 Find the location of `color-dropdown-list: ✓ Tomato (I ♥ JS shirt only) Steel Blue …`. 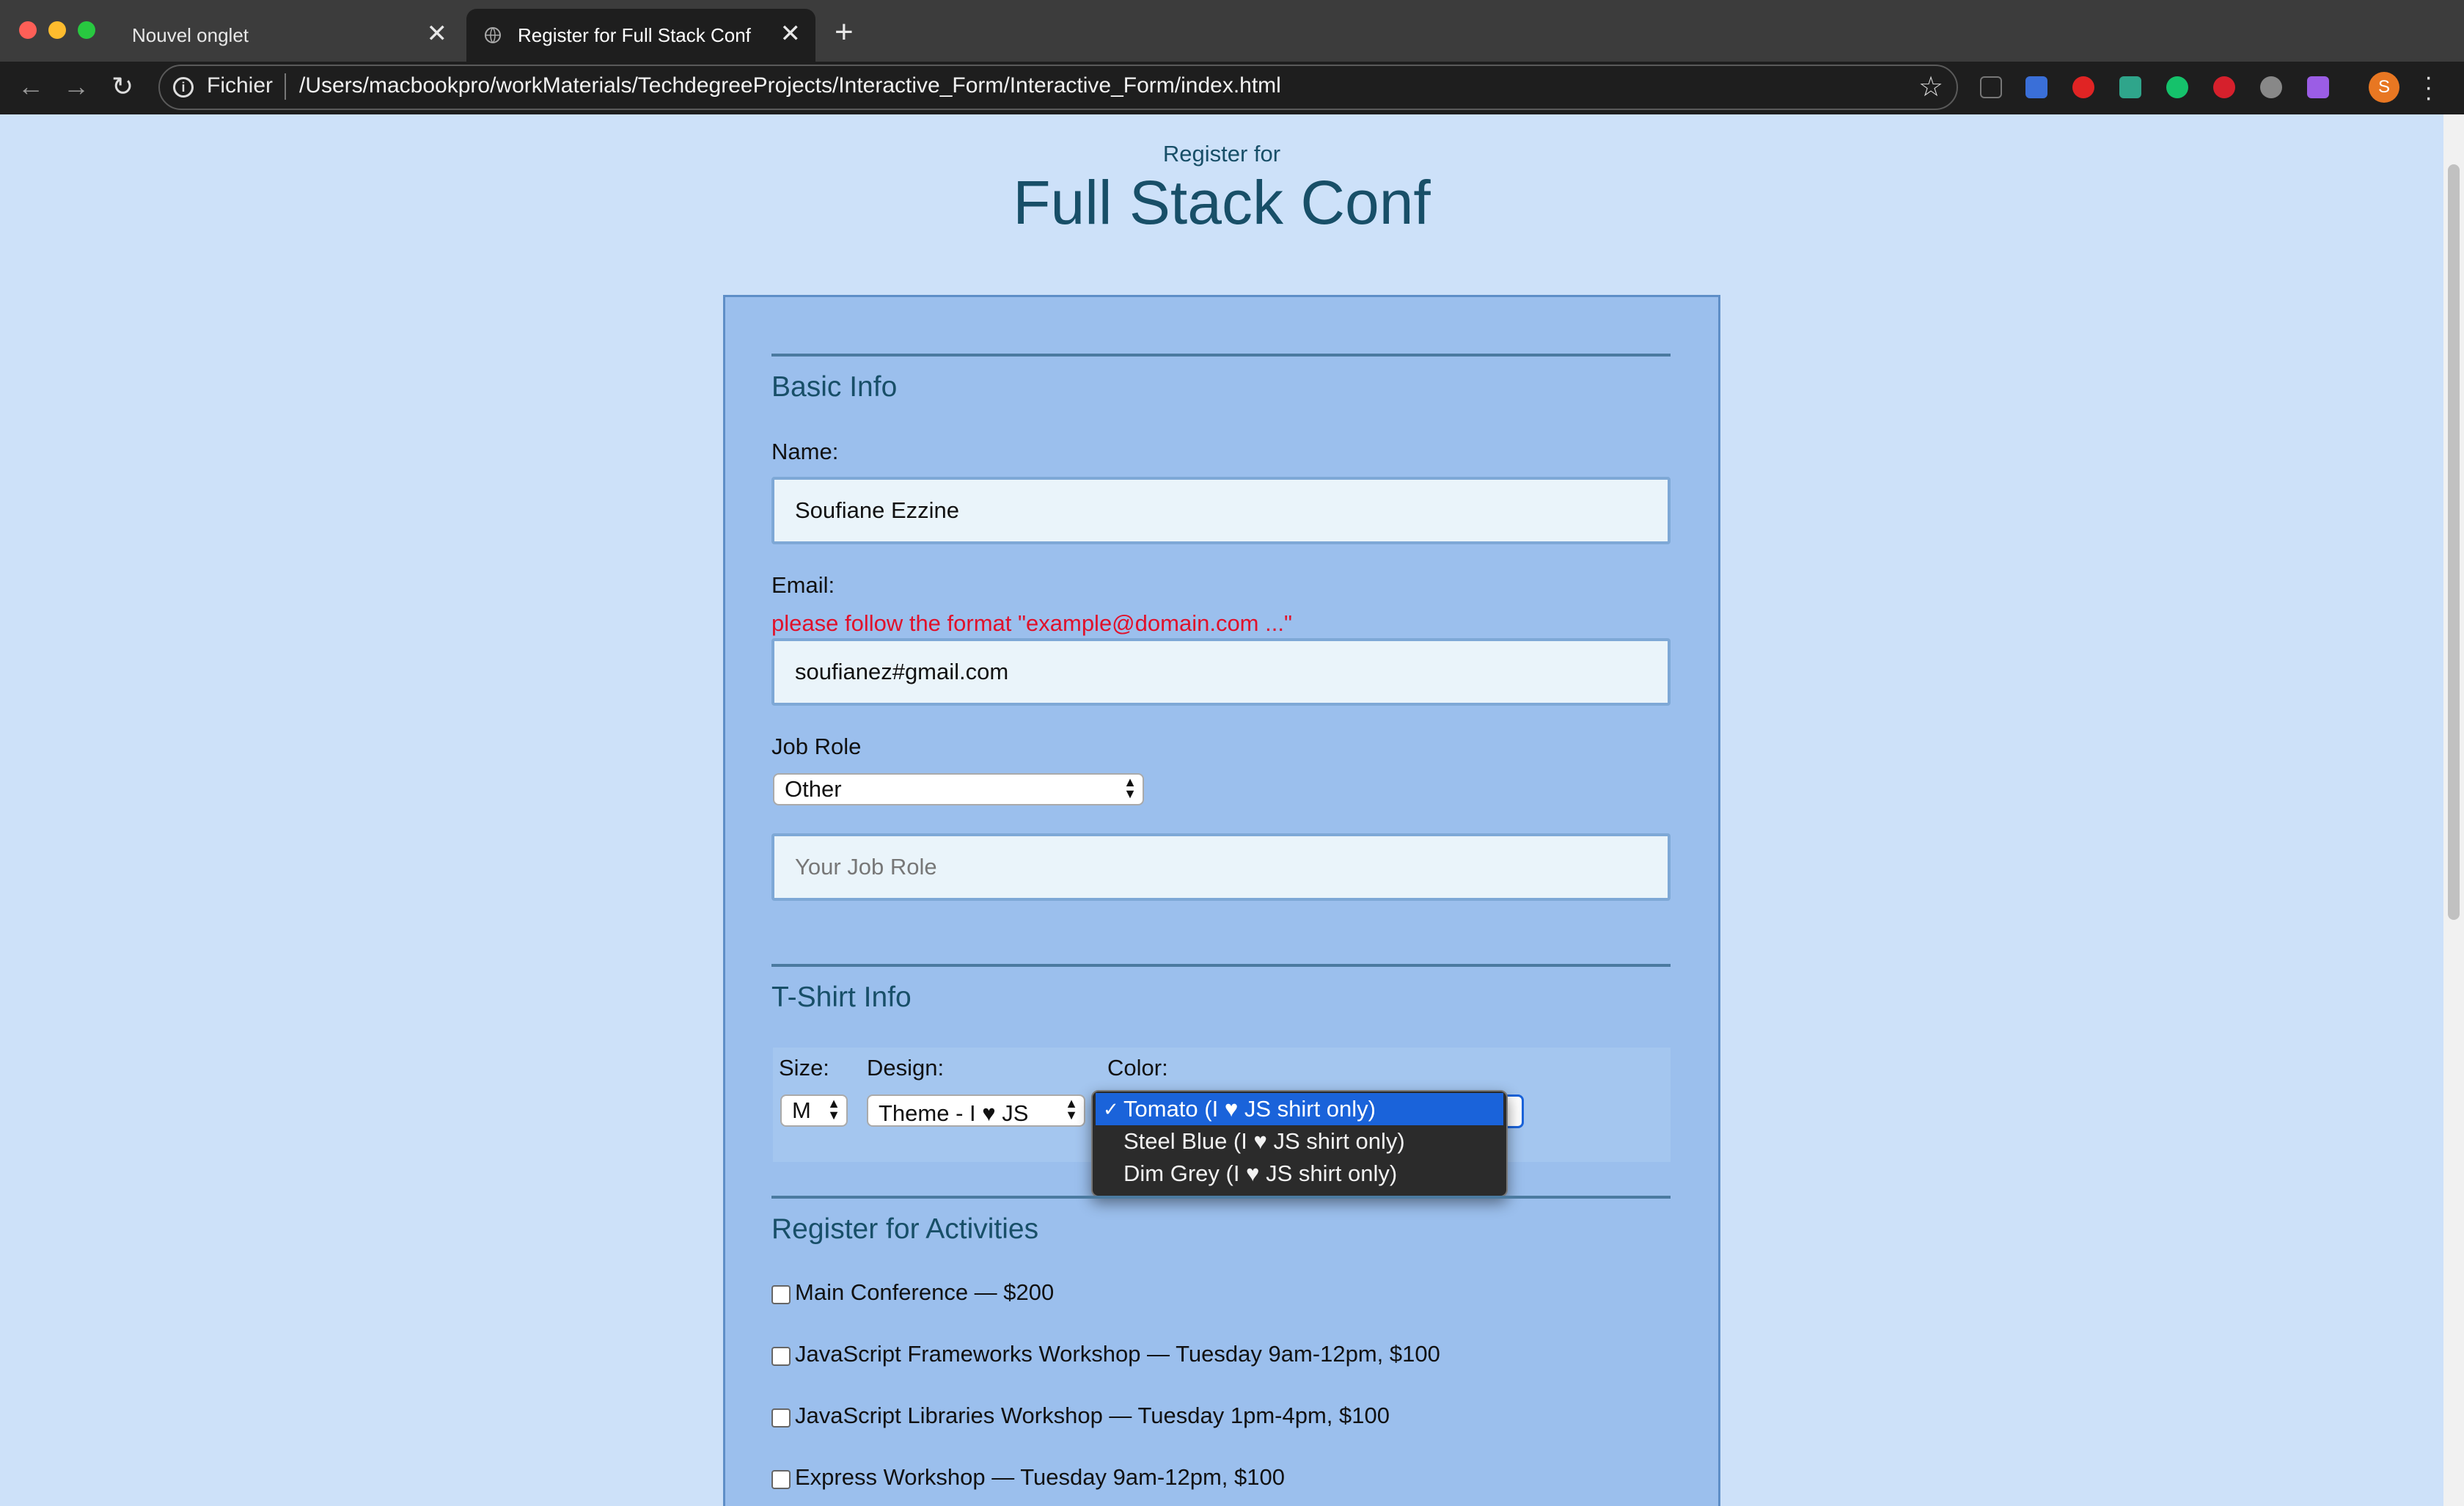

color-dropdown-list: ✓ Tomato (I ♥ JS shirt only) Steel Blue … is located at coordinates (1299, 1143).